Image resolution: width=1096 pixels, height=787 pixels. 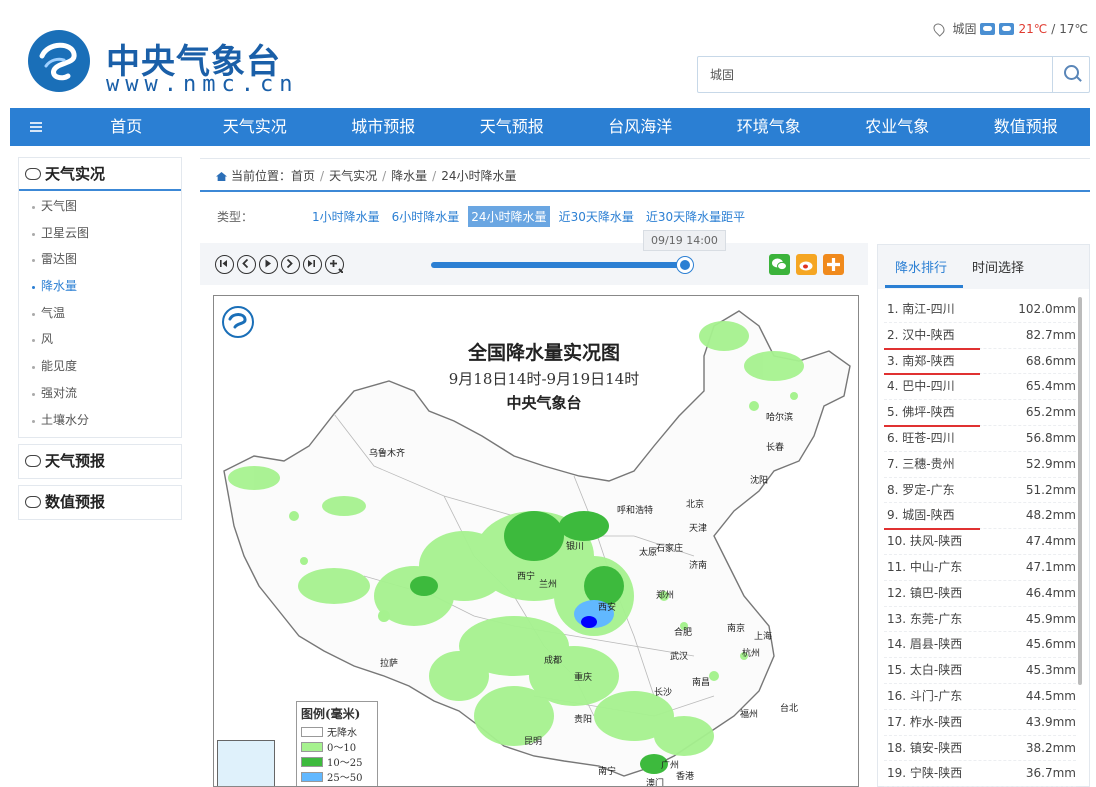 What do you see at coordinates (100, 339) in the screenshot?
I see `sidebar-item-wind: 风` at bounding box center [100, 339].